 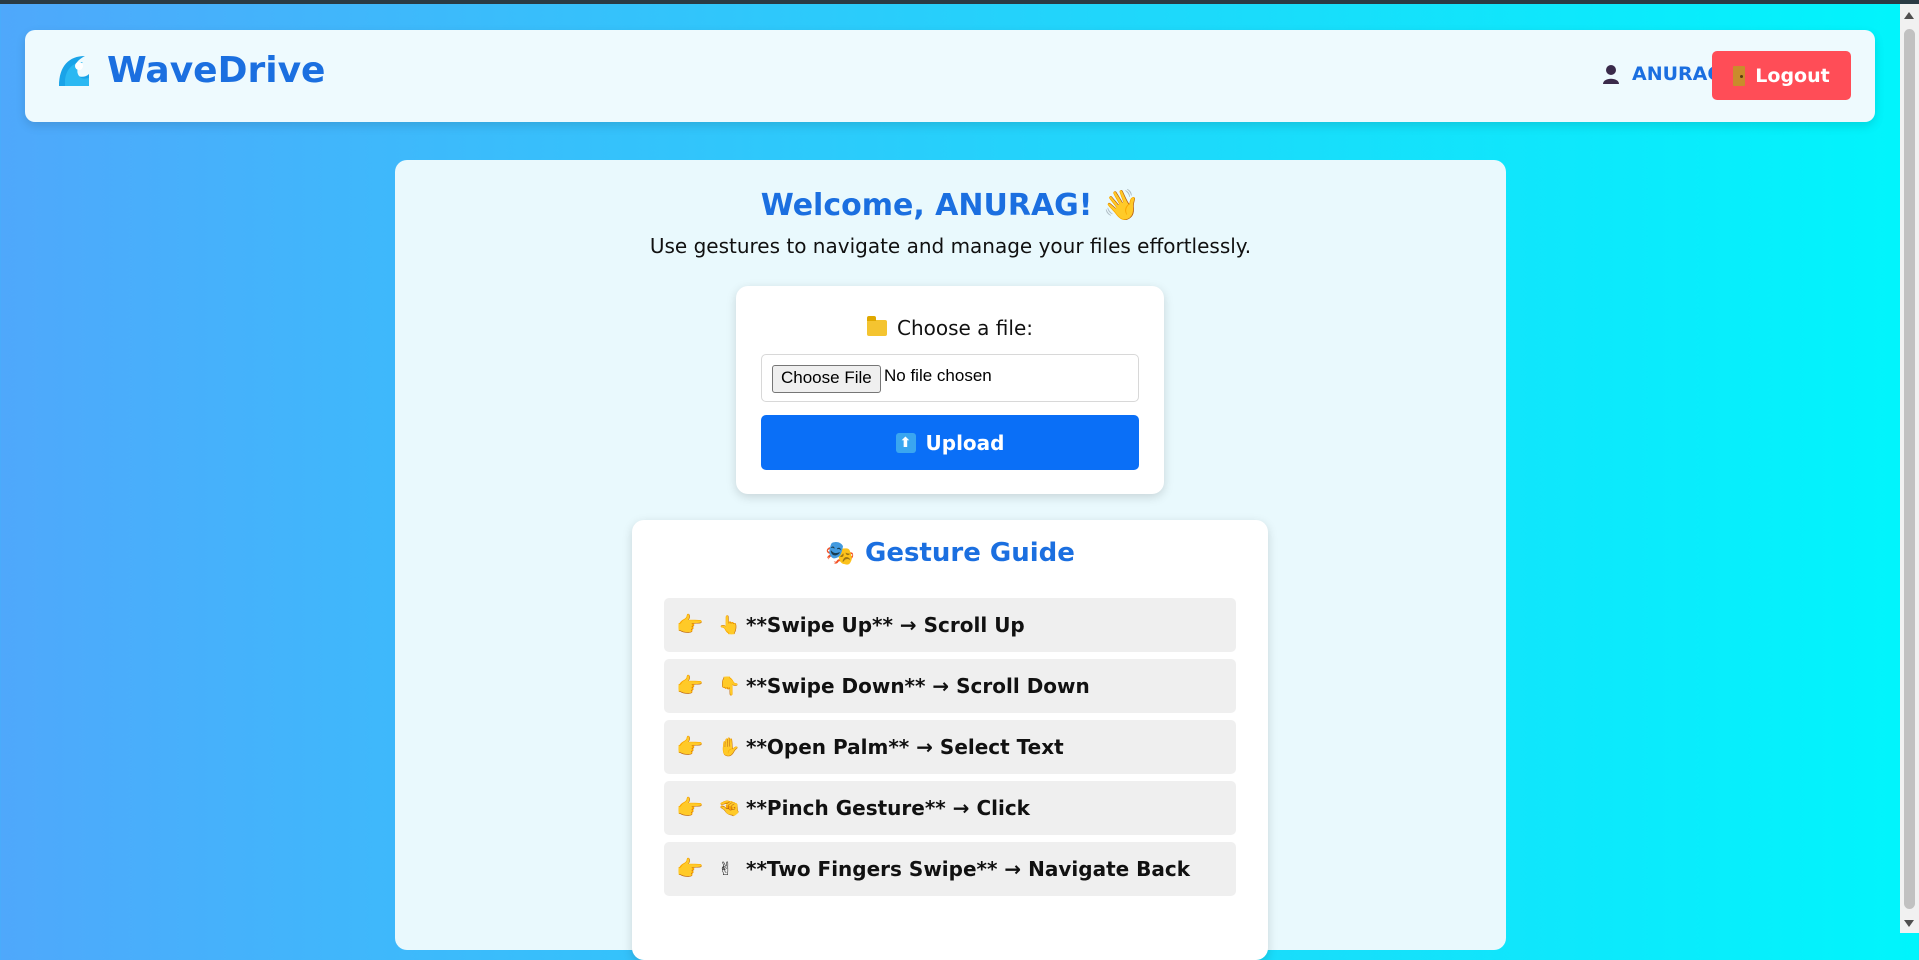 I want to click on user-info: ANURAG, so click(x=1662, y=74).